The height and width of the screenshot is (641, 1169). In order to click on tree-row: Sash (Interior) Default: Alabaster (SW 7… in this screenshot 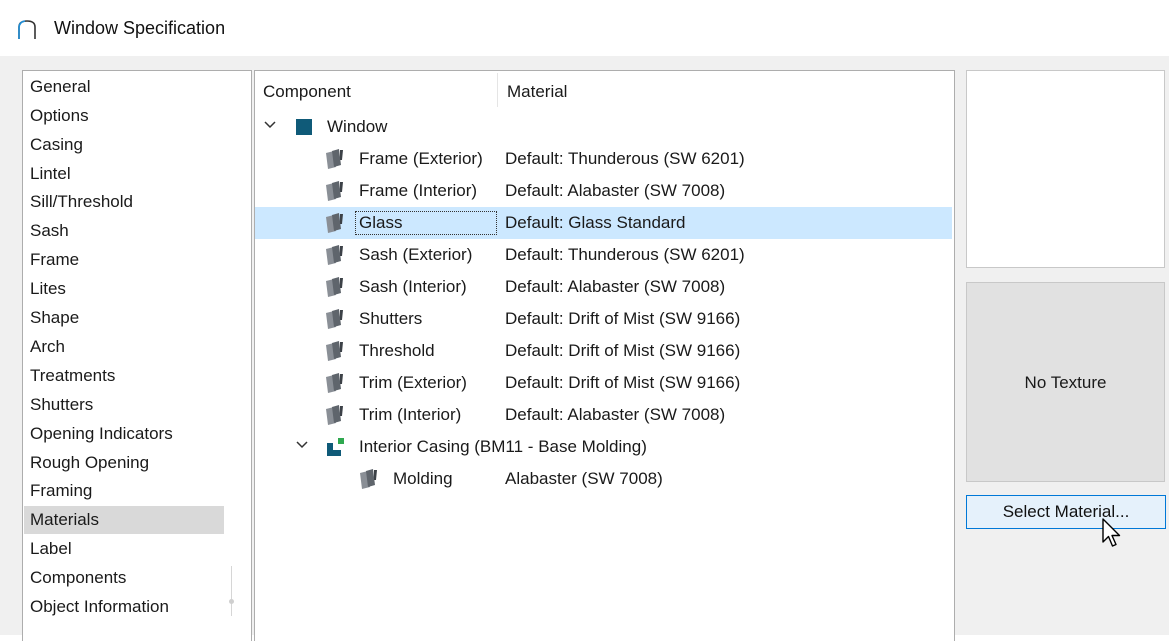, I will do `click(603, 287)`.